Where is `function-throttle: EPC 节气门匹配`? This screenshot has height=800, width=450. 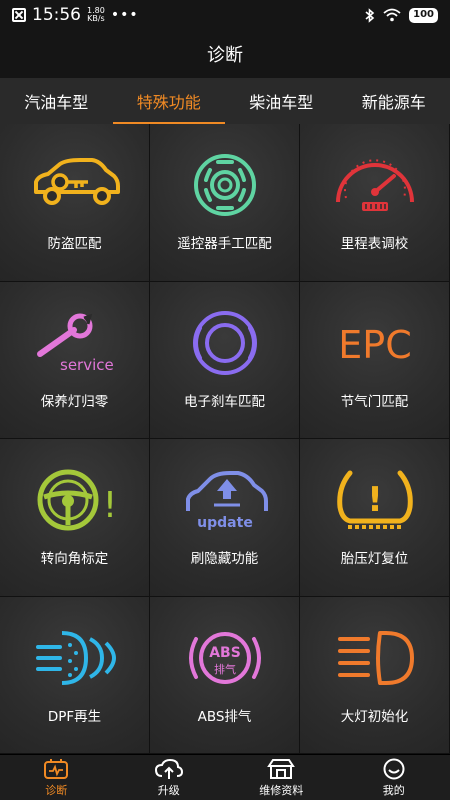
function-throttle: EPC 节气门匹配 is located at coordinates (375, 360).